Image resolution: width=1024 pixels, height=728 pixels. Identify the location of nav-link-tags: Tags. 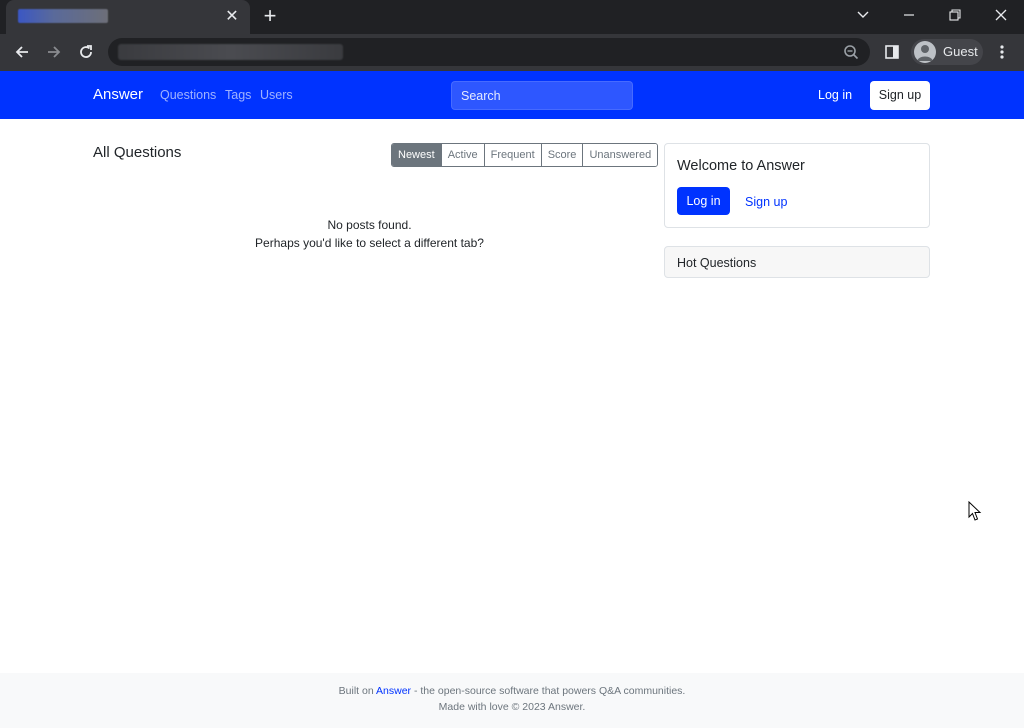
(238, 95).